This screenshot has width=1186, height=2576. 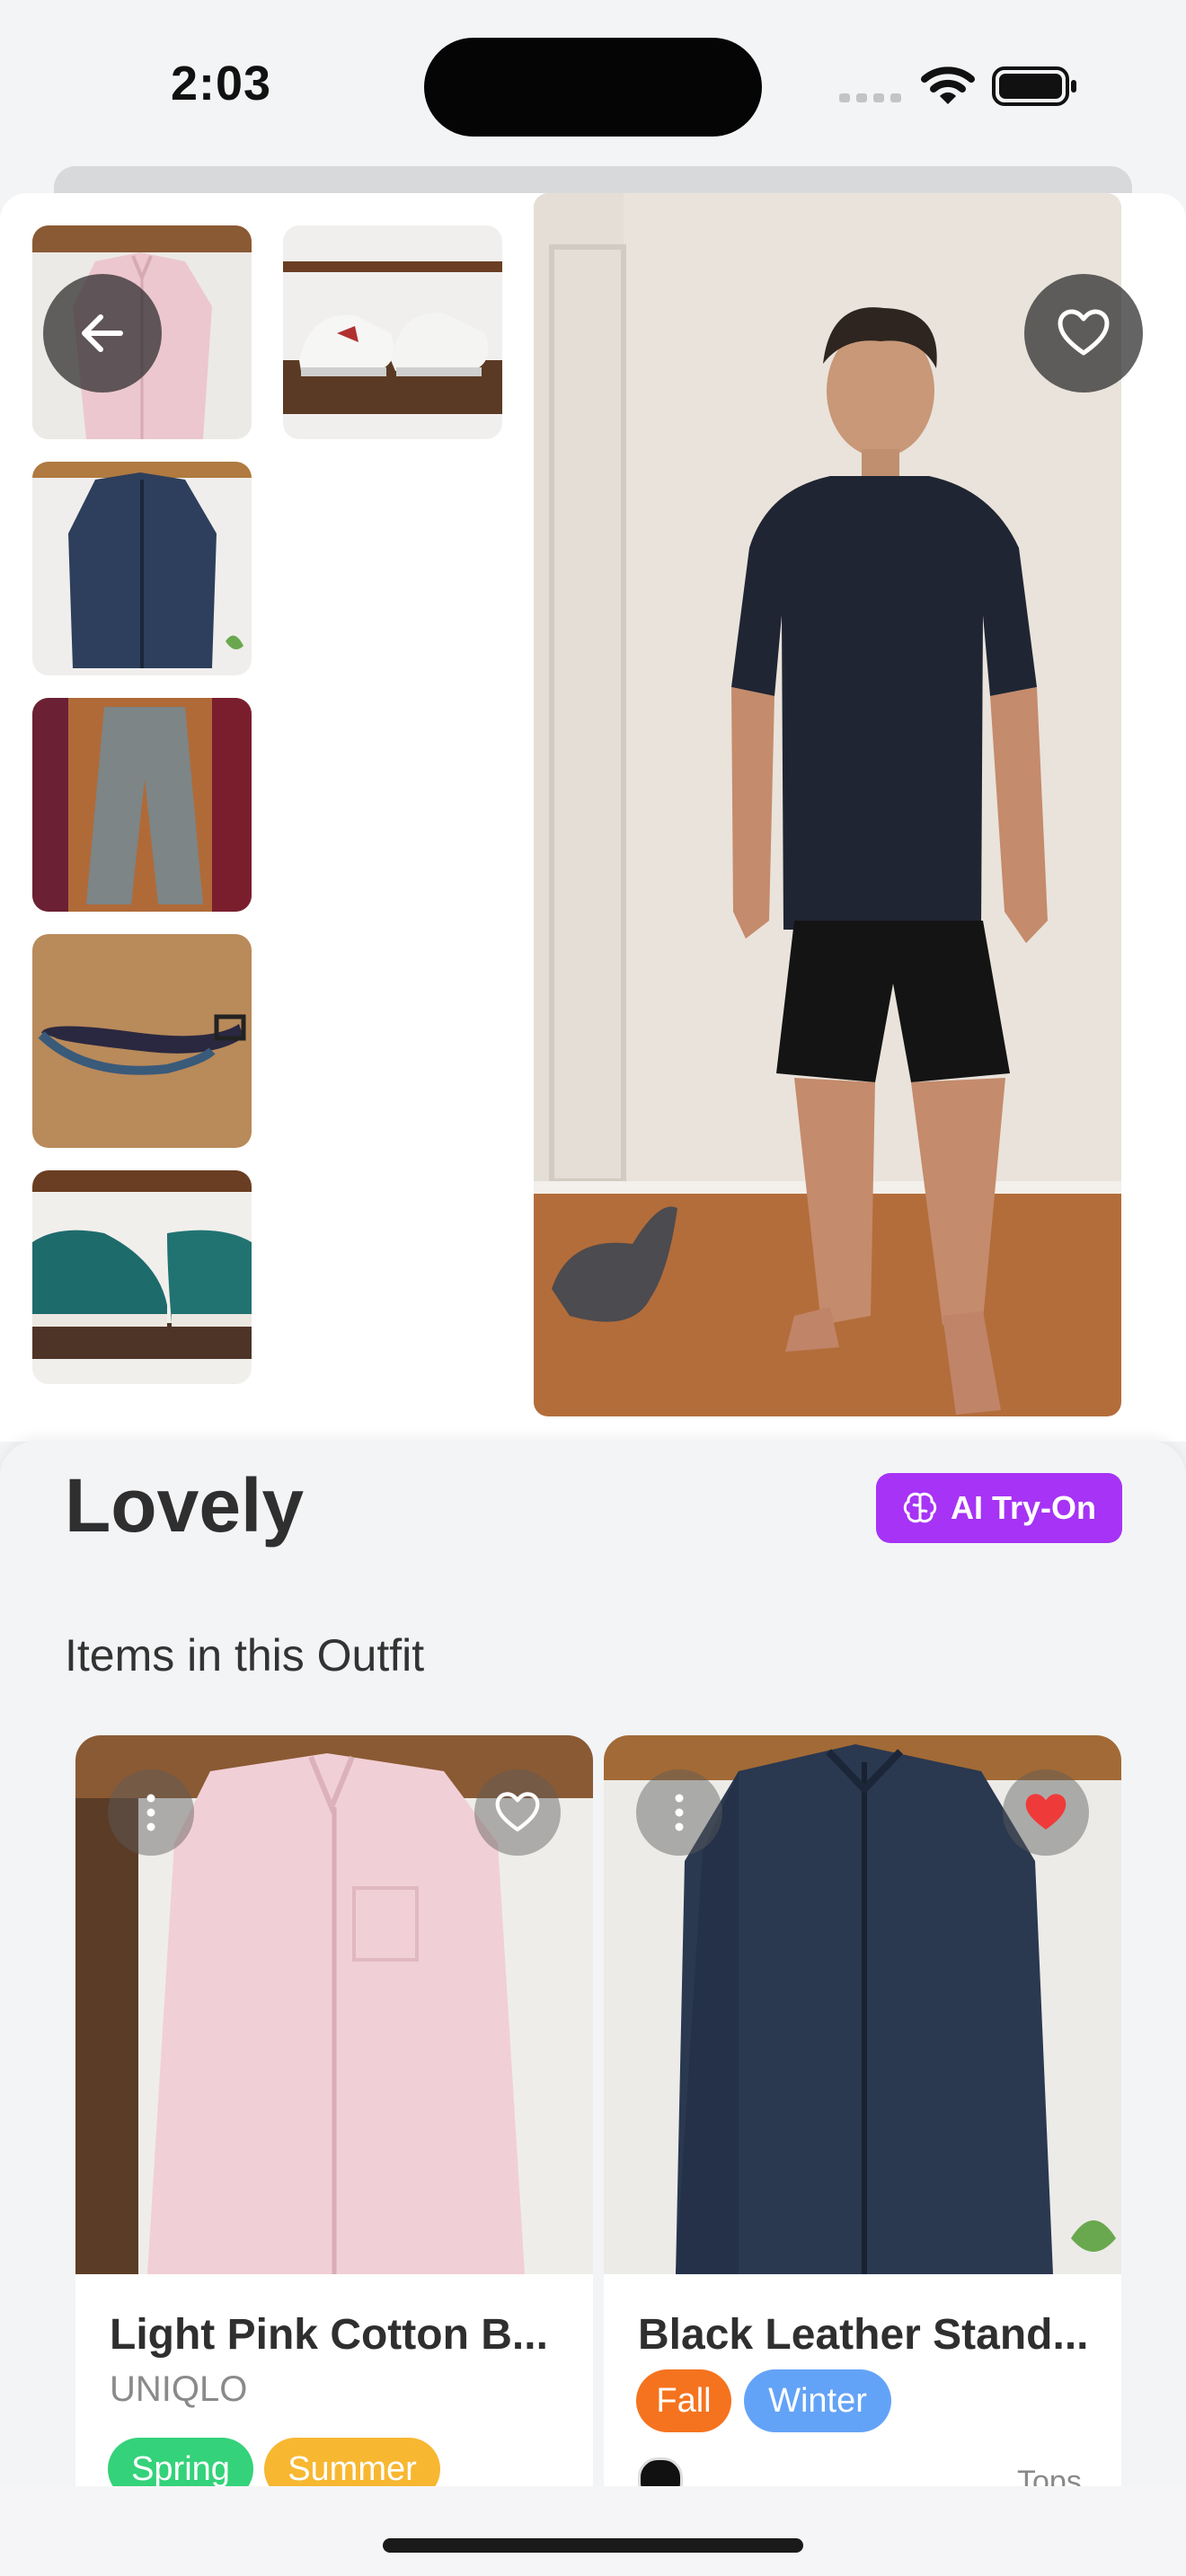 I want to click on heart-filled-icon, so click(x=1046, y=1812).